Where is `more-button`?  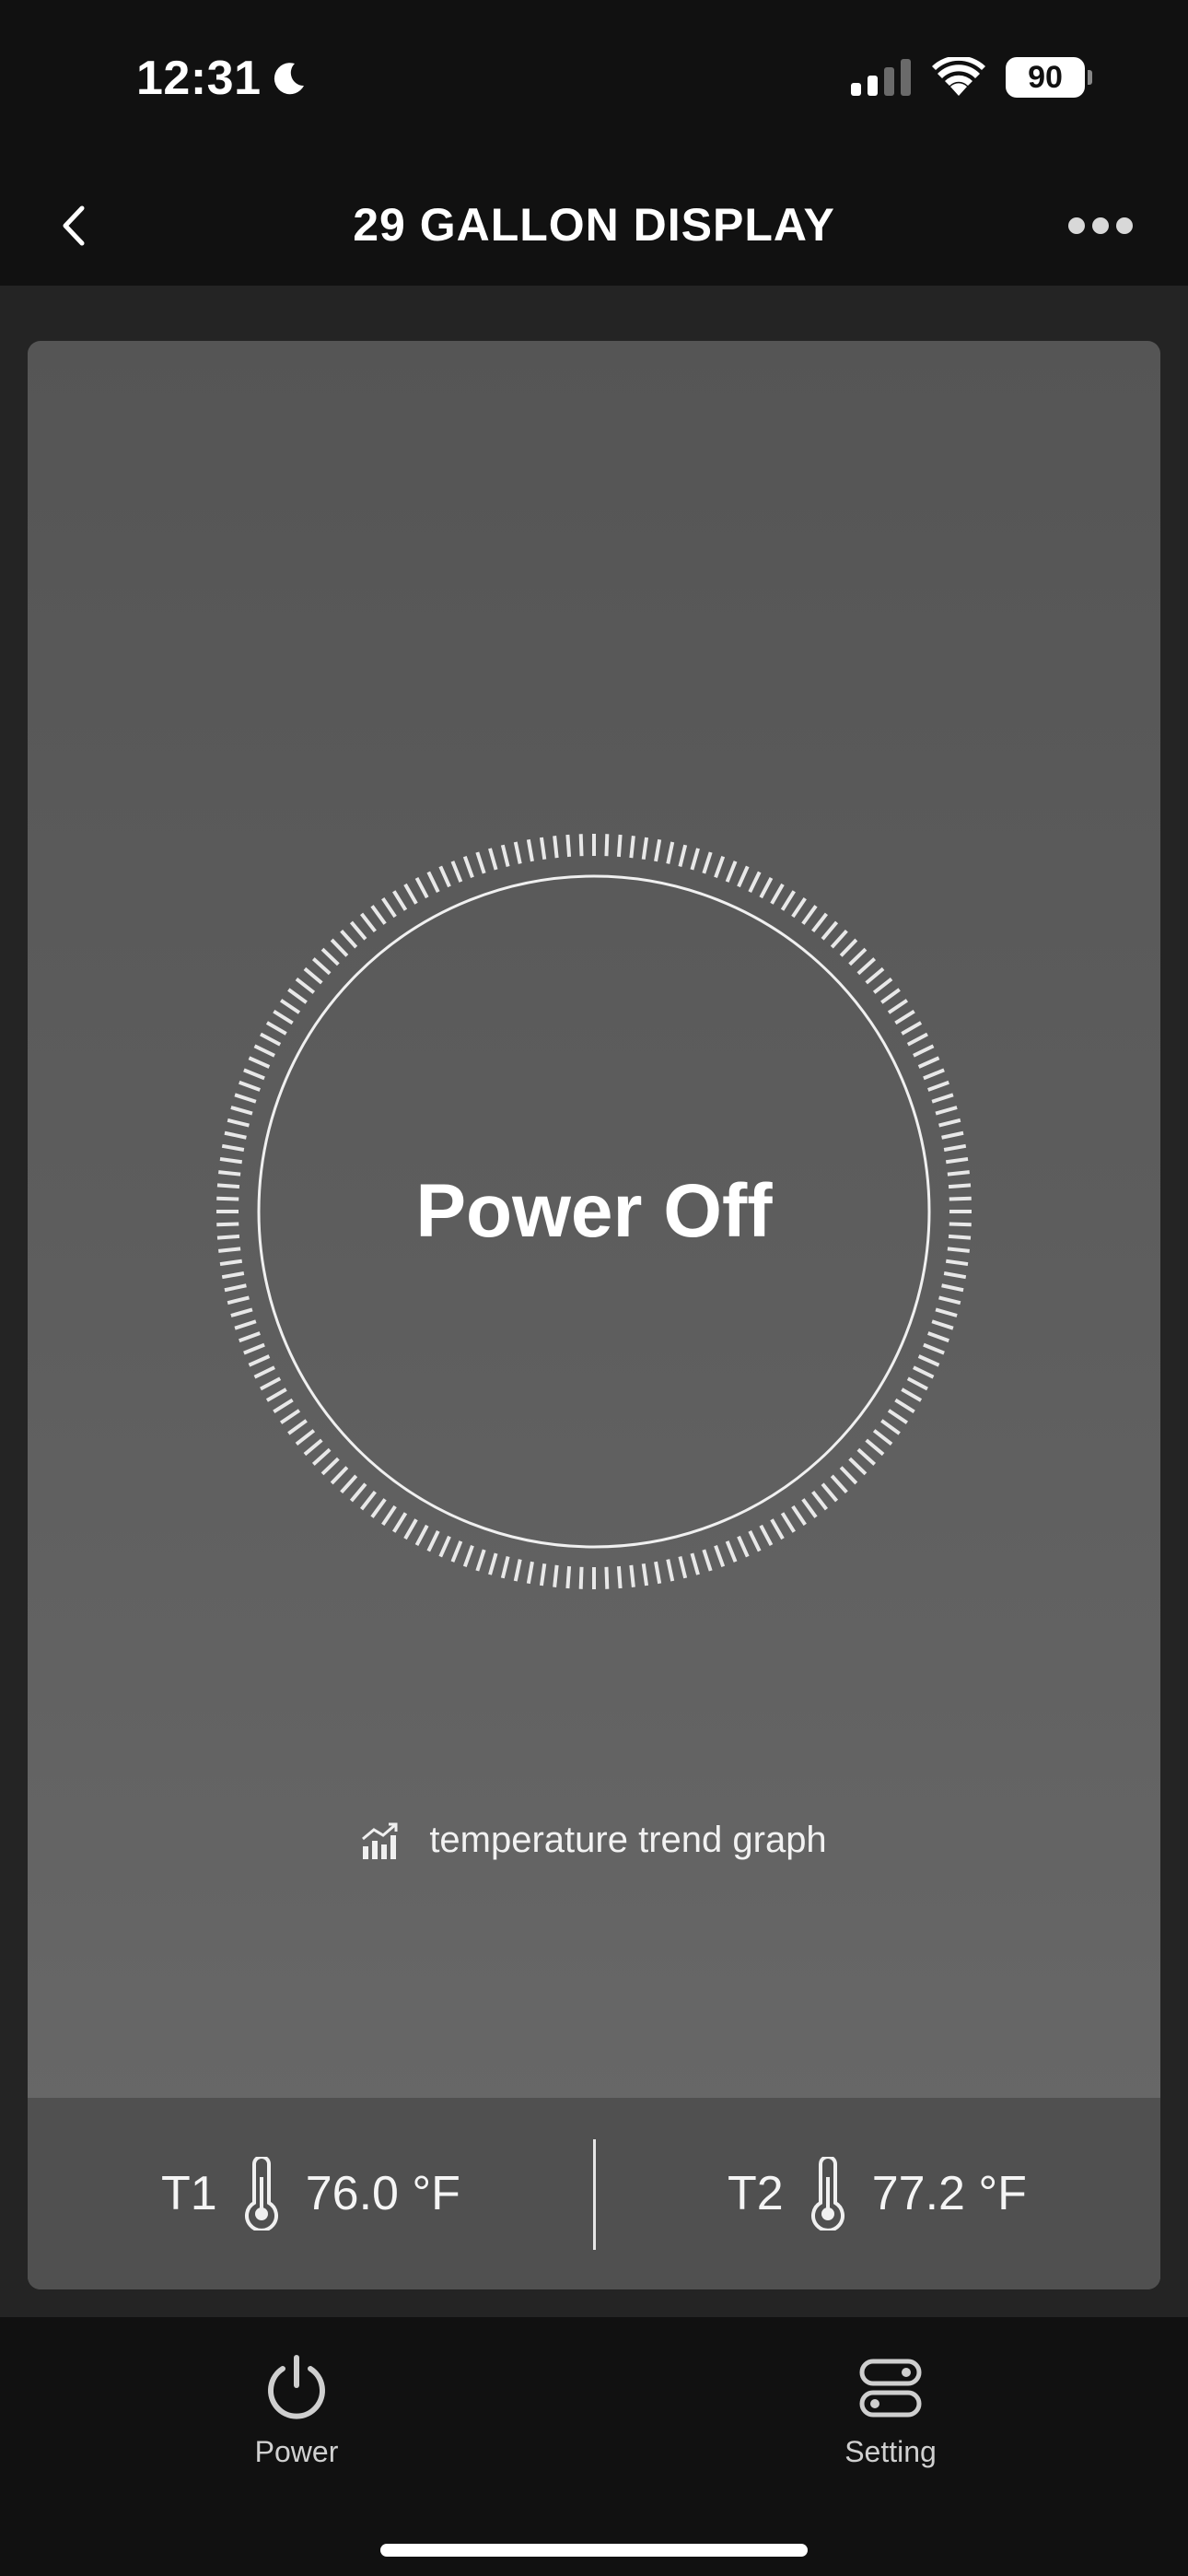 more-button is located at coordinates (1100, 226).